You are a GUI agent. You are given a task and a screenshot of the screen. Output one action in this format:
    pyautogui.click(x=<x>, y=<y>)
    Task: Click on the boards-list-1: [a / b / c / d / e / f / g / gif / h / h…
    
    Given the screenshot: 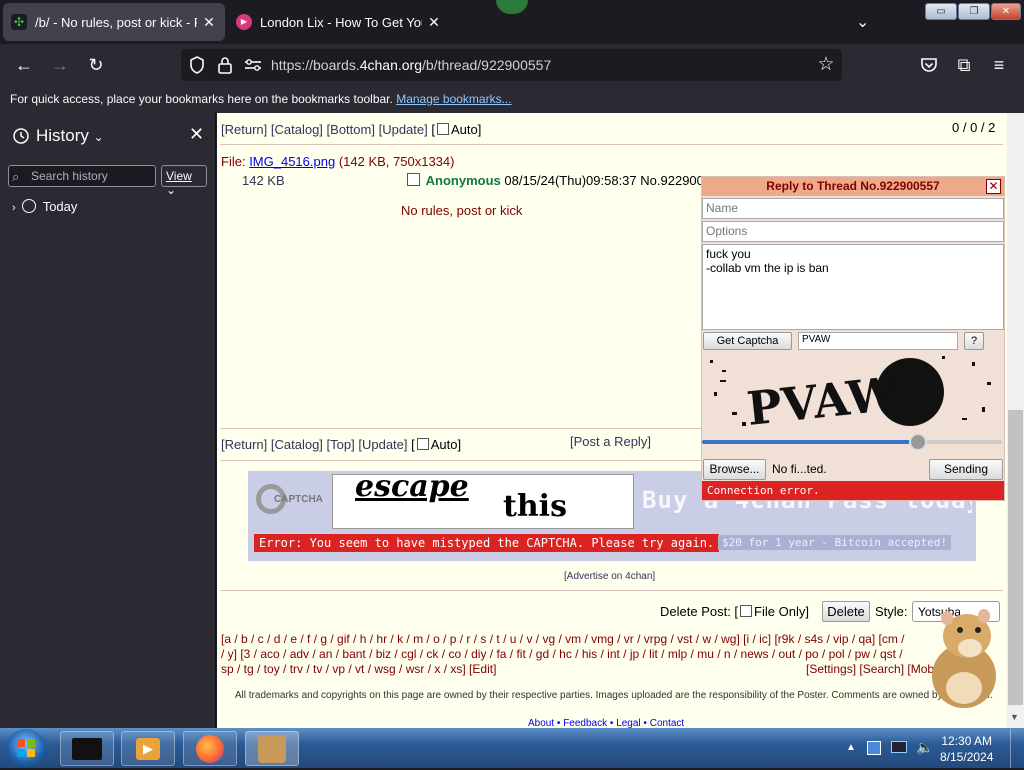 What is the action you would take?
    pyautogui.click(x=563, y=639)
    